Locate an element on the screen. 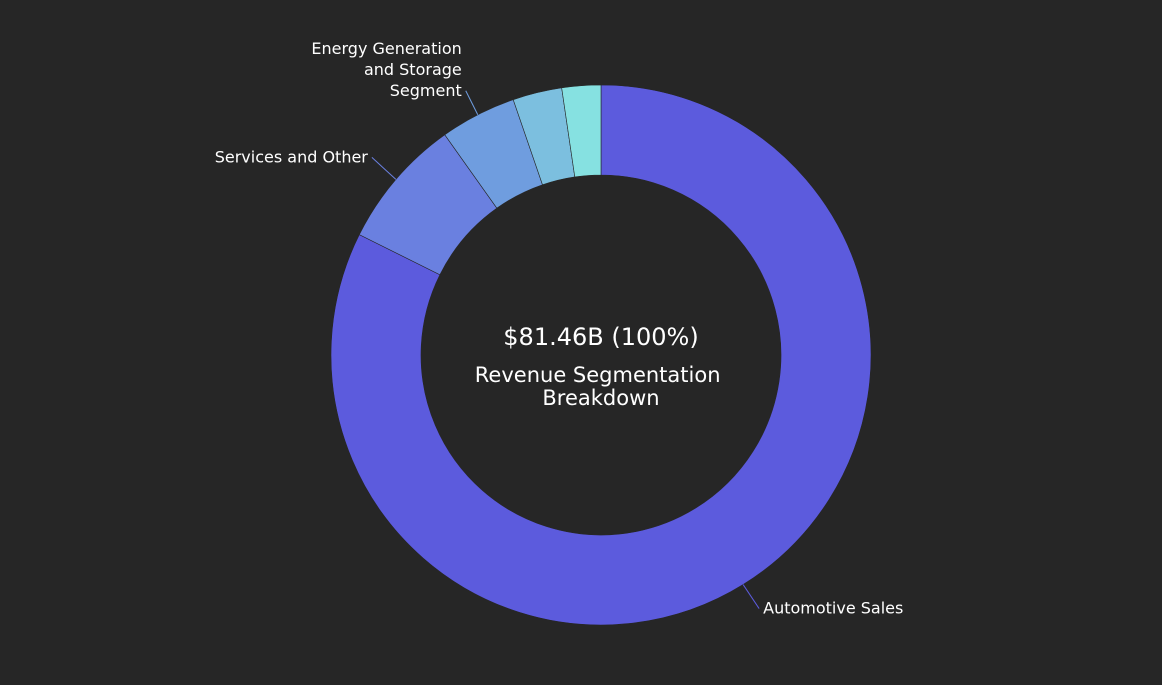 The height and width of the screenshot is (685, 1162). slice-label-1: Services and Other is located at coordinates (292, 156).